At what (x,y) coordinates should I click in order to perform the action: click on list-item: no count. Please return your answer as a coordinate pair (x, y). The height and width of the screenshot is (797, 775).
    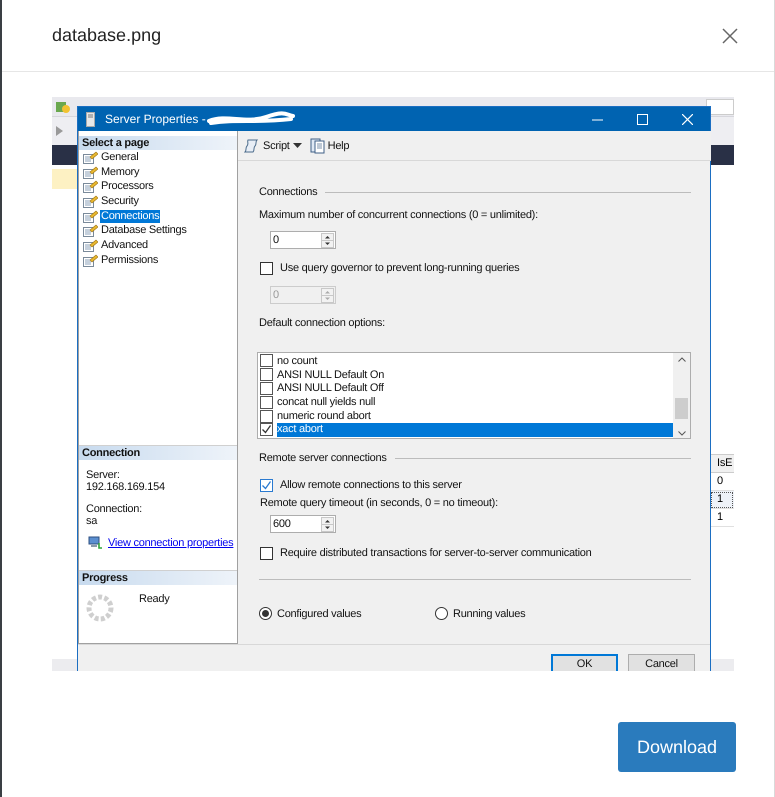
    Looking at the image, I should click on (465, 361).